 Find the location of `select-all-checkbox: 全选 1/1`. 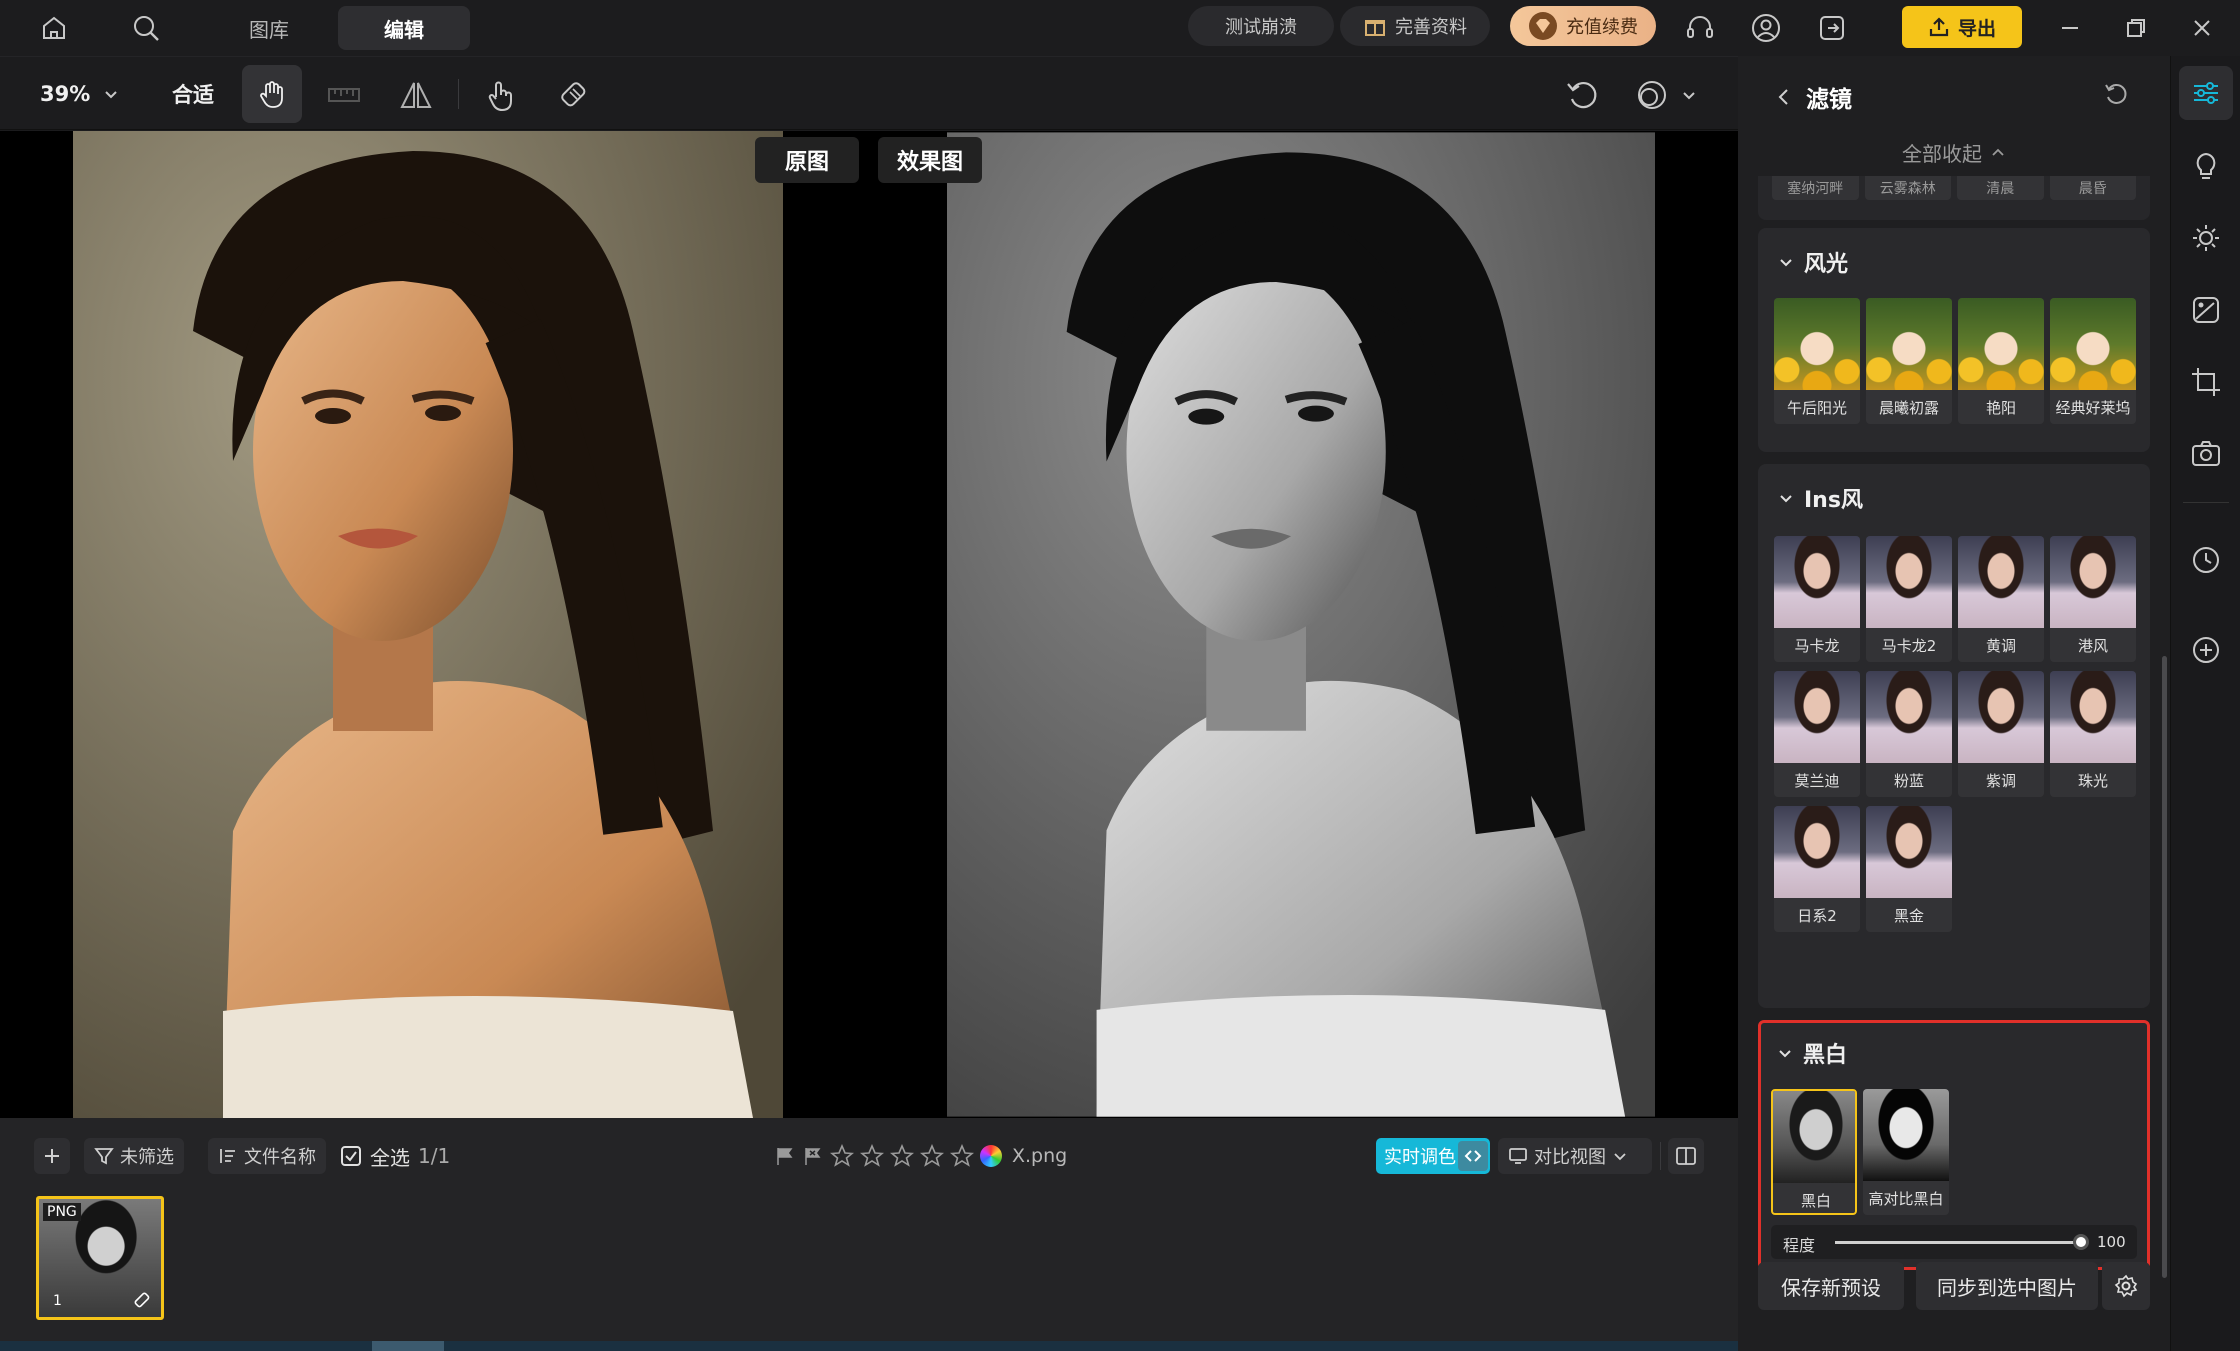

select-all-checkbox: 全选 1/1 is located at coordinates (395, 1156).